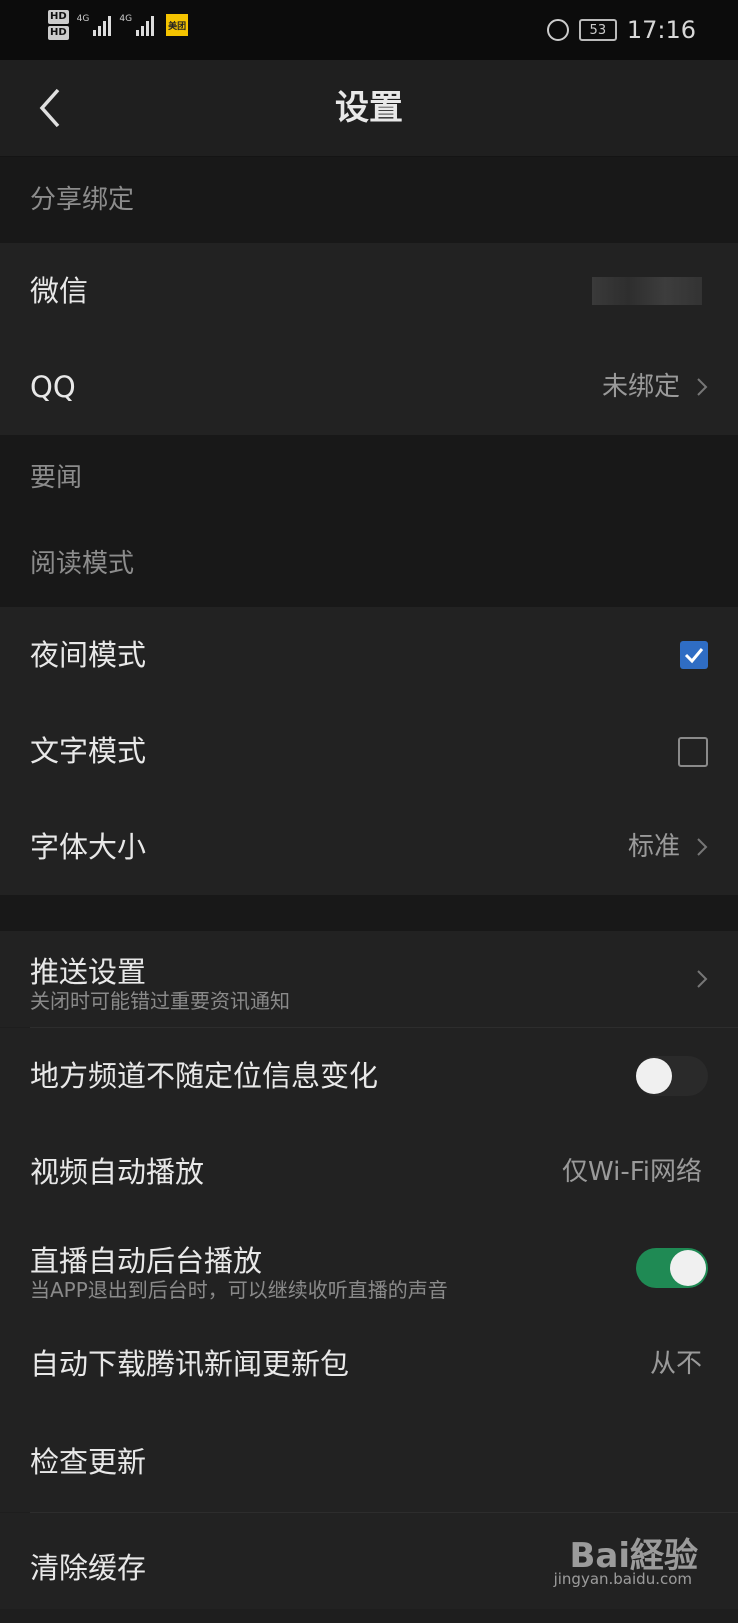 The width and height of the screenshot is (738, 1623). I want to click on auto-download-row: 自动下载腾讯新闻更新包 从不, so click(369, 1364).